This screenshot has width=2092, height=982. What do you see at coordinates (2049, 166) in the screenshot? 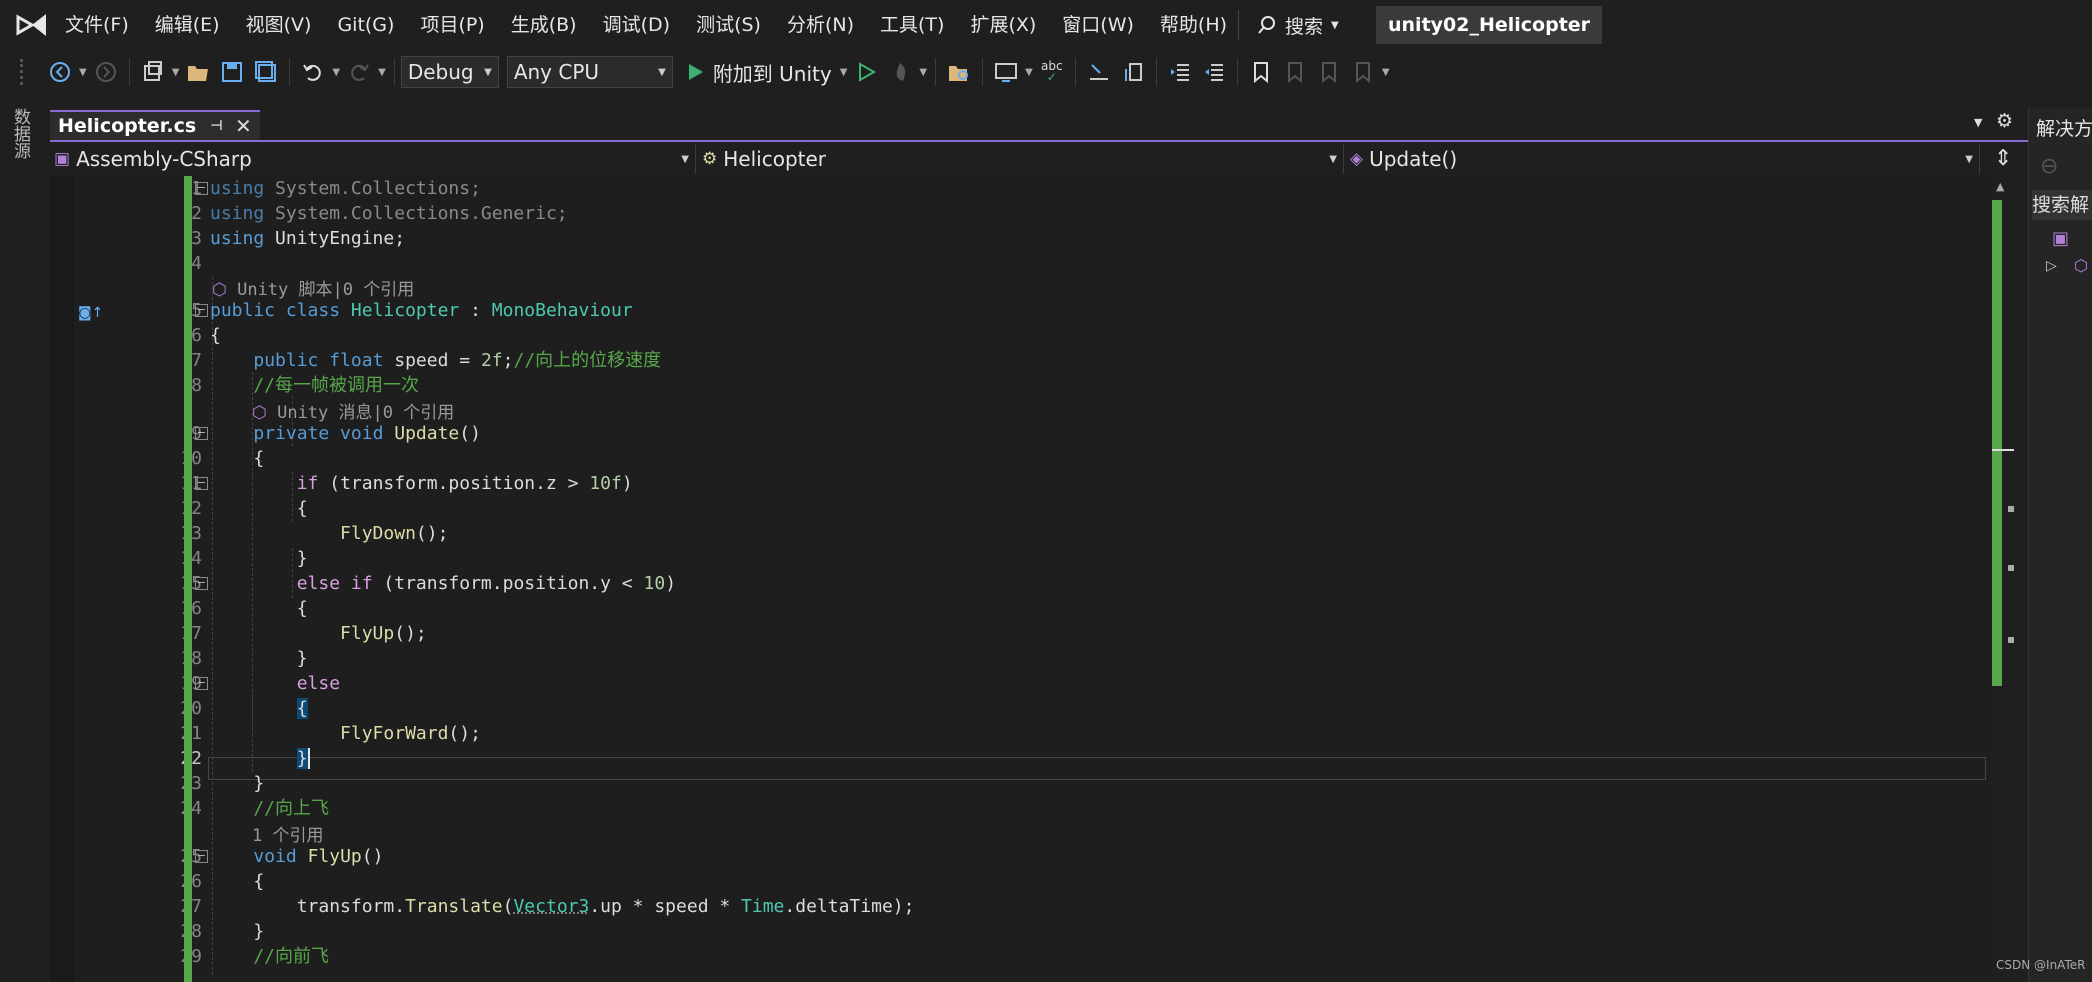
I see `navigate-back-icon: ⊖` at bounding box center [2049, 166].